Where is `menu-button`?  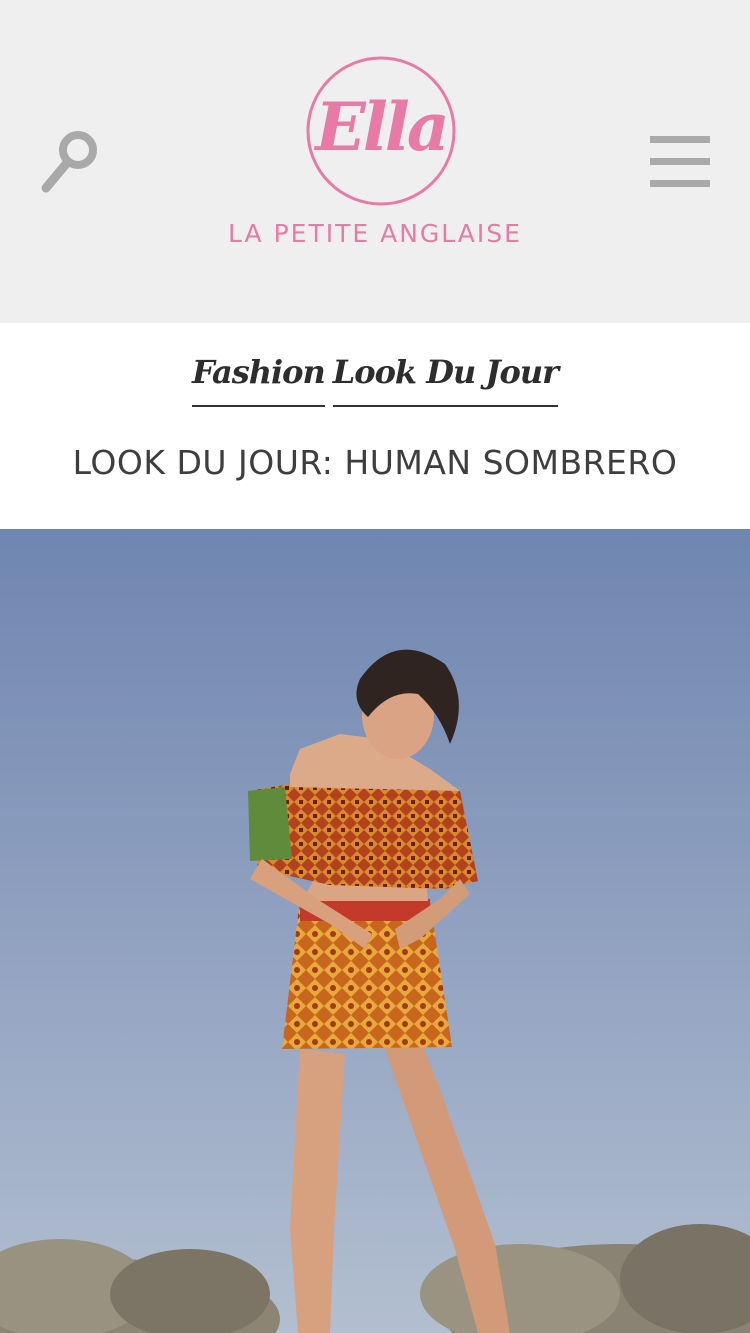 menu-button is located at coordinates (680, 162).